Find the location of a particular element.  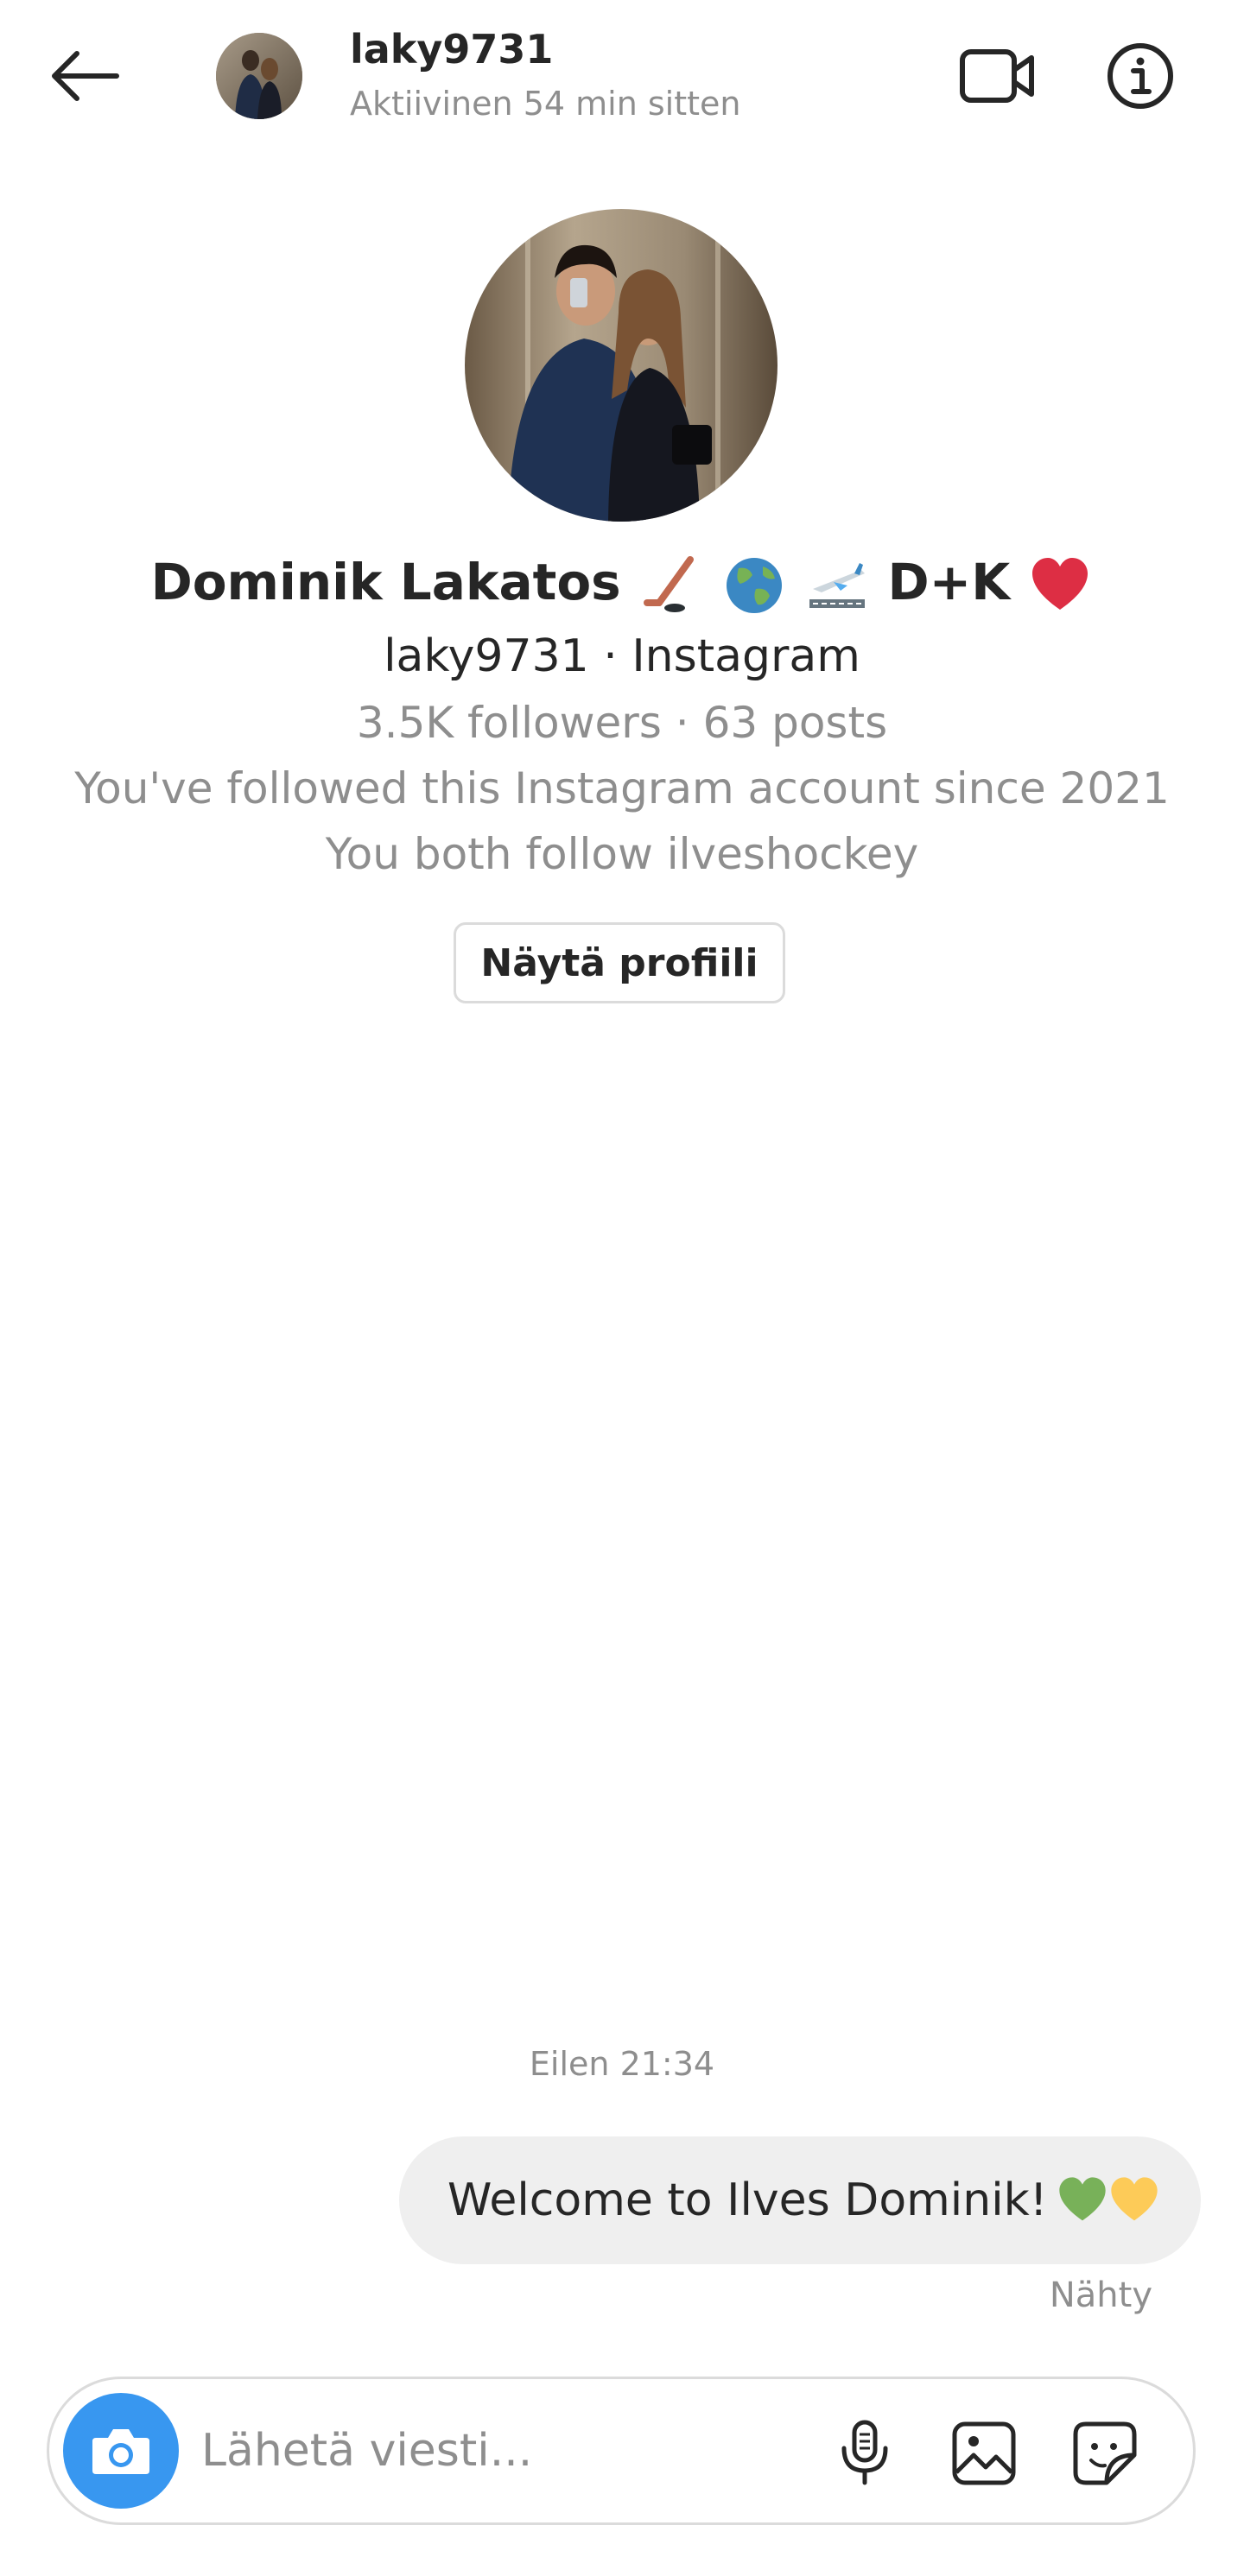

gallery-button is located at coordinates (984, 2453).